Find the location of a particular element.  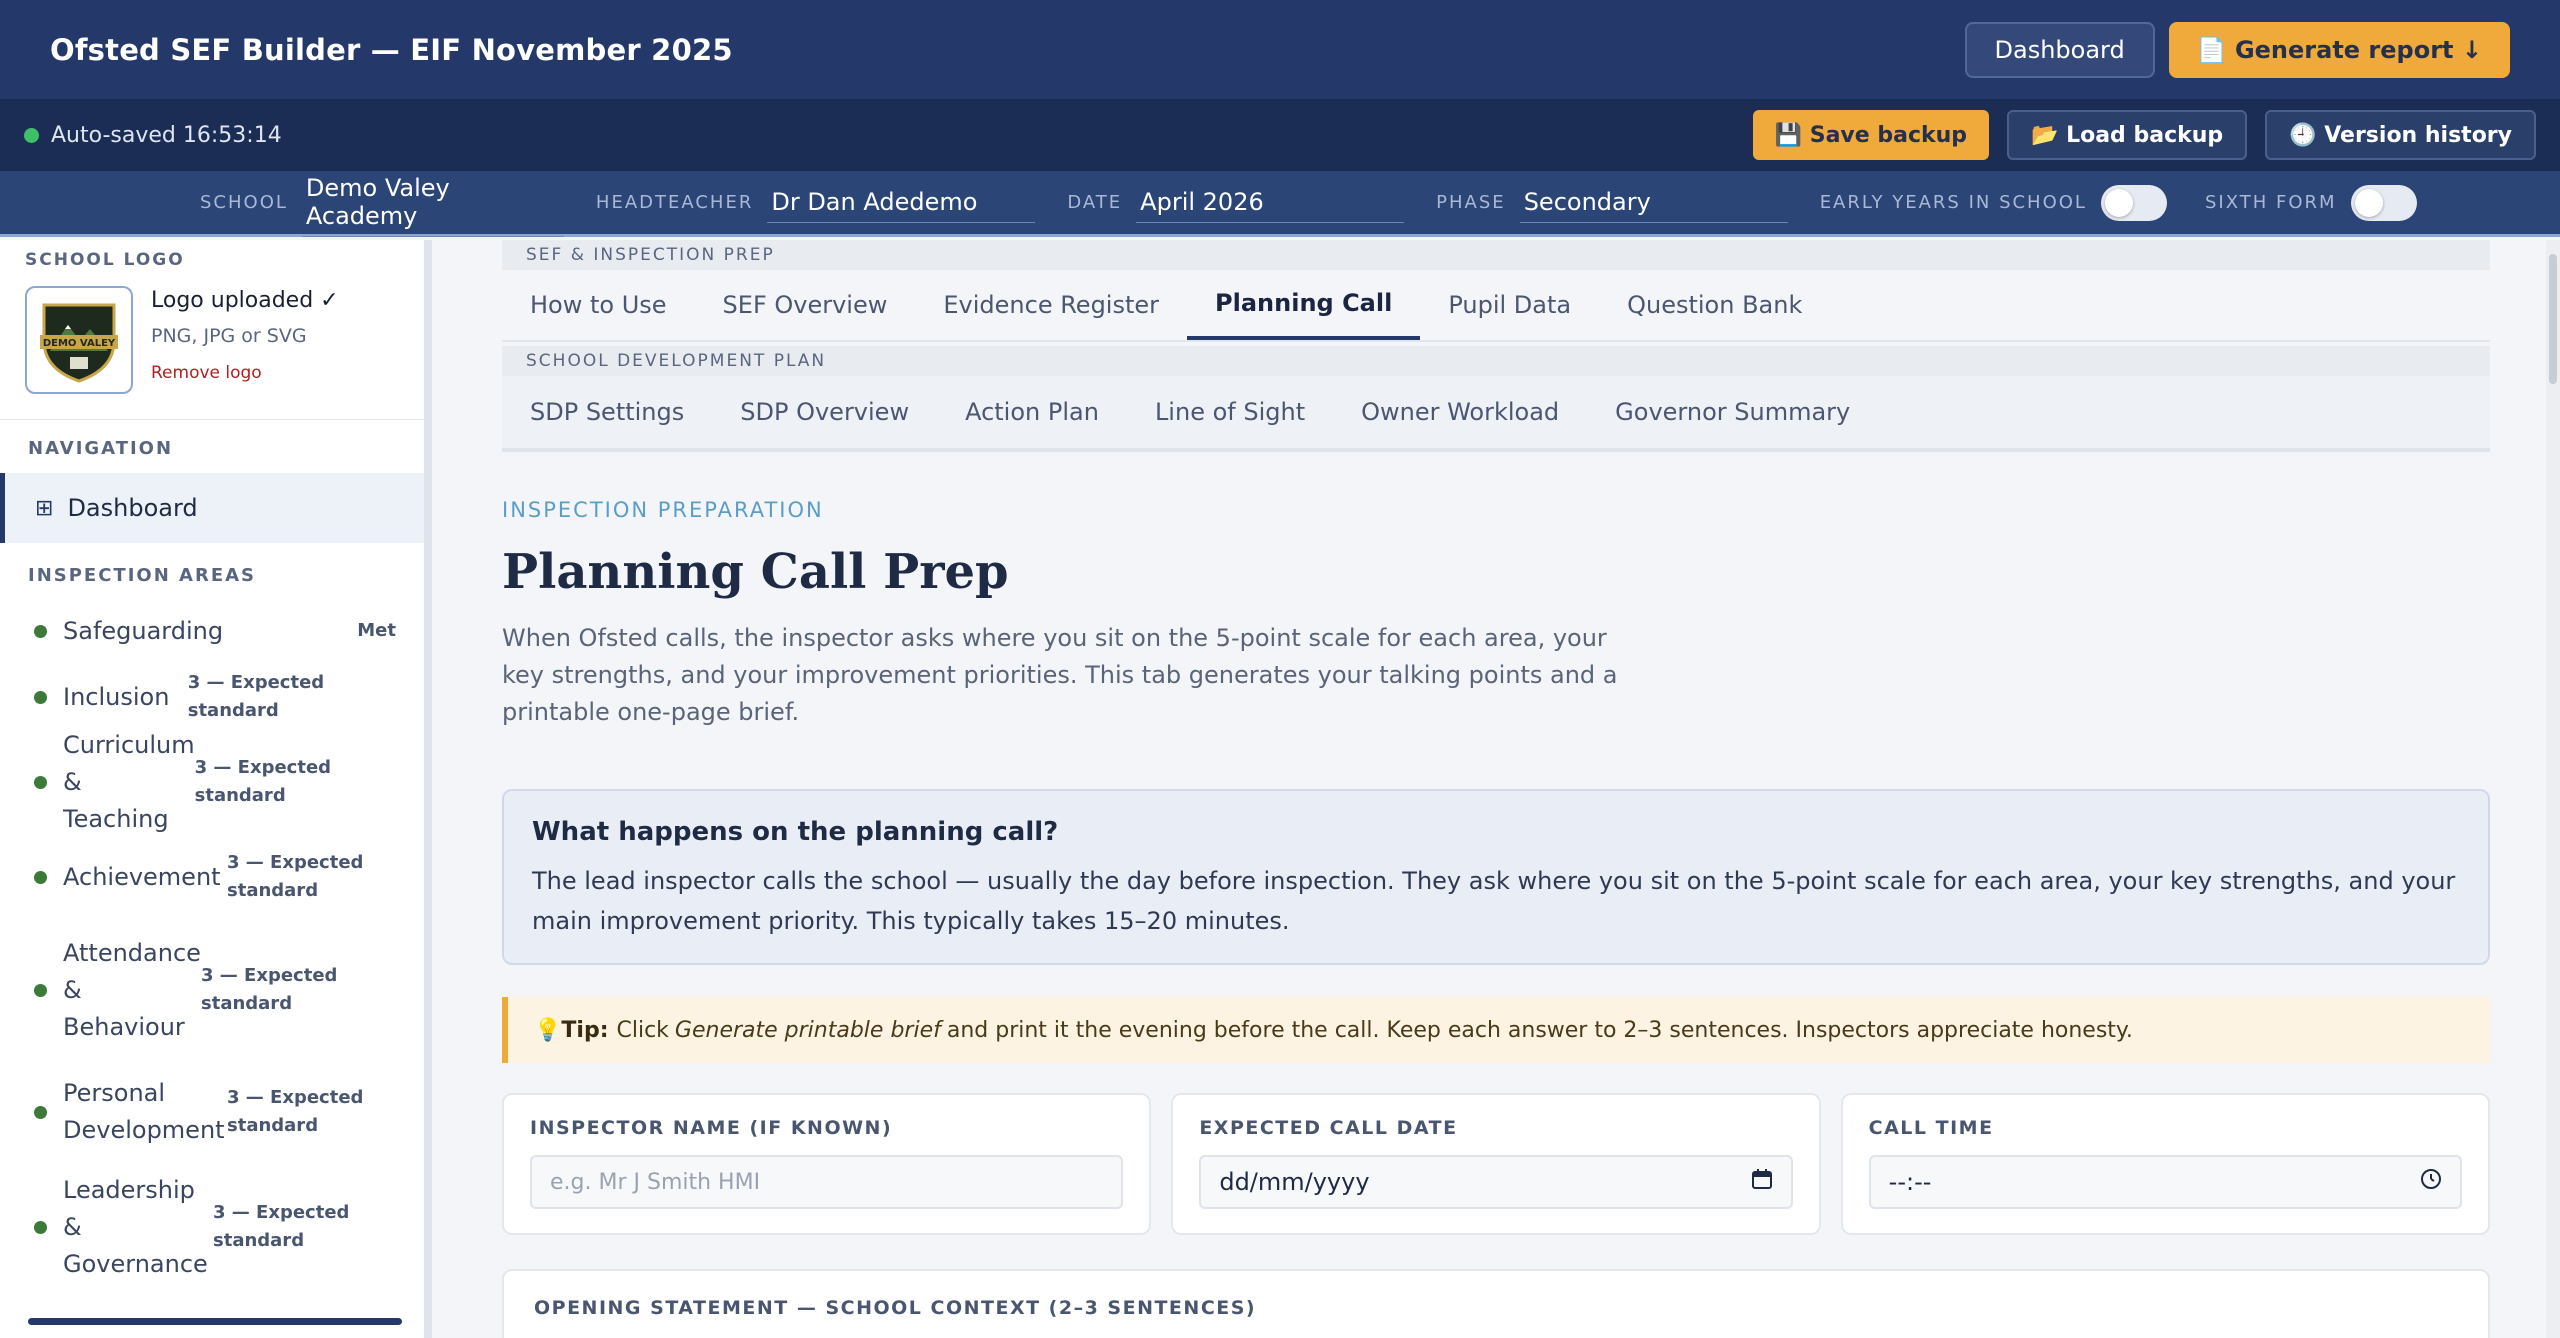

logo-formats-text: PNG, JPG or SVG is located at coordinates (229, 336).